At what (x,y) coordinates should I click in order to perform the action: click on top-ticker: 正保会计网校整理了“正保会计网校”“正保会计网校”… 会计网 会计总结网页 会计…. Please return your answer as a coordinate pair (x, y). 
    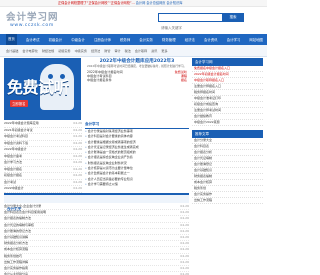
    Looking at the image, I should click on (120, 3).